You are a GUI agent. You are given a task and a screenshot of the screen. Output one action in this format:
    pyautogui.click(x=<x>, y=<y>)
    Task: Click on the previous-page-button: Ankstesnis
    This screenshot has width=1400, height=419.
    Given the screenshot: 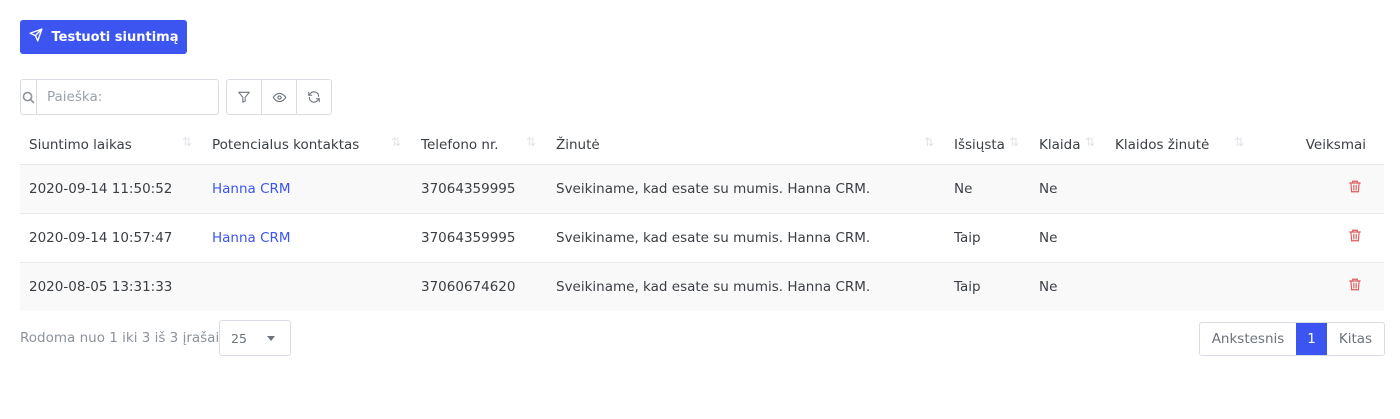 What is the action you would take?
    pyautogui.click(x=1248, y=339)
    